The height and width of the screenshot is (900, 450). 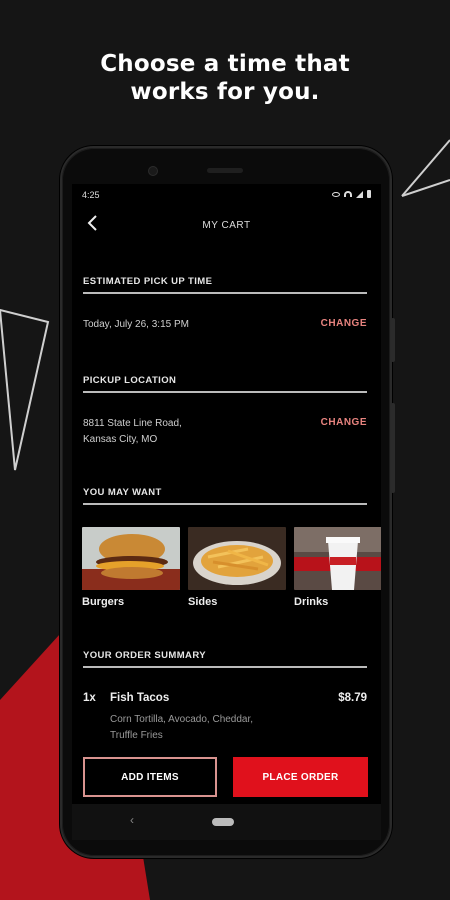 I want to click on place-order-button: PLACE ORDER, so click(x=300, y=777).